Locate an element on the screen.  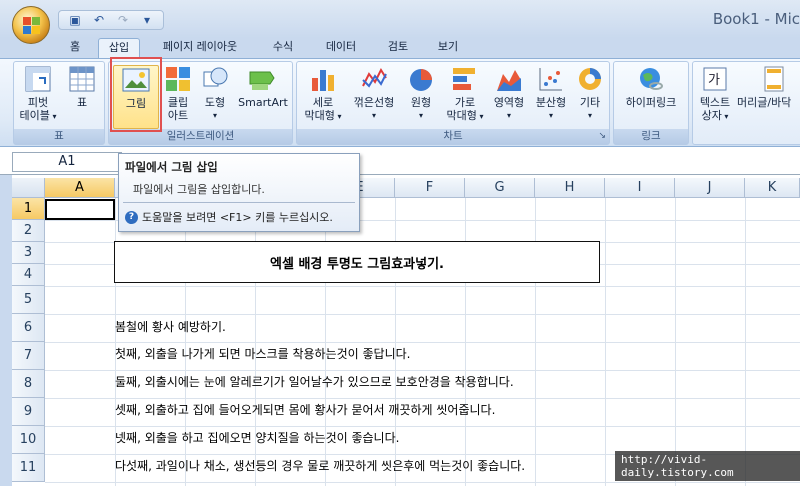
shapes-button: 도형 ▾ is located at coordinates (215, 93).